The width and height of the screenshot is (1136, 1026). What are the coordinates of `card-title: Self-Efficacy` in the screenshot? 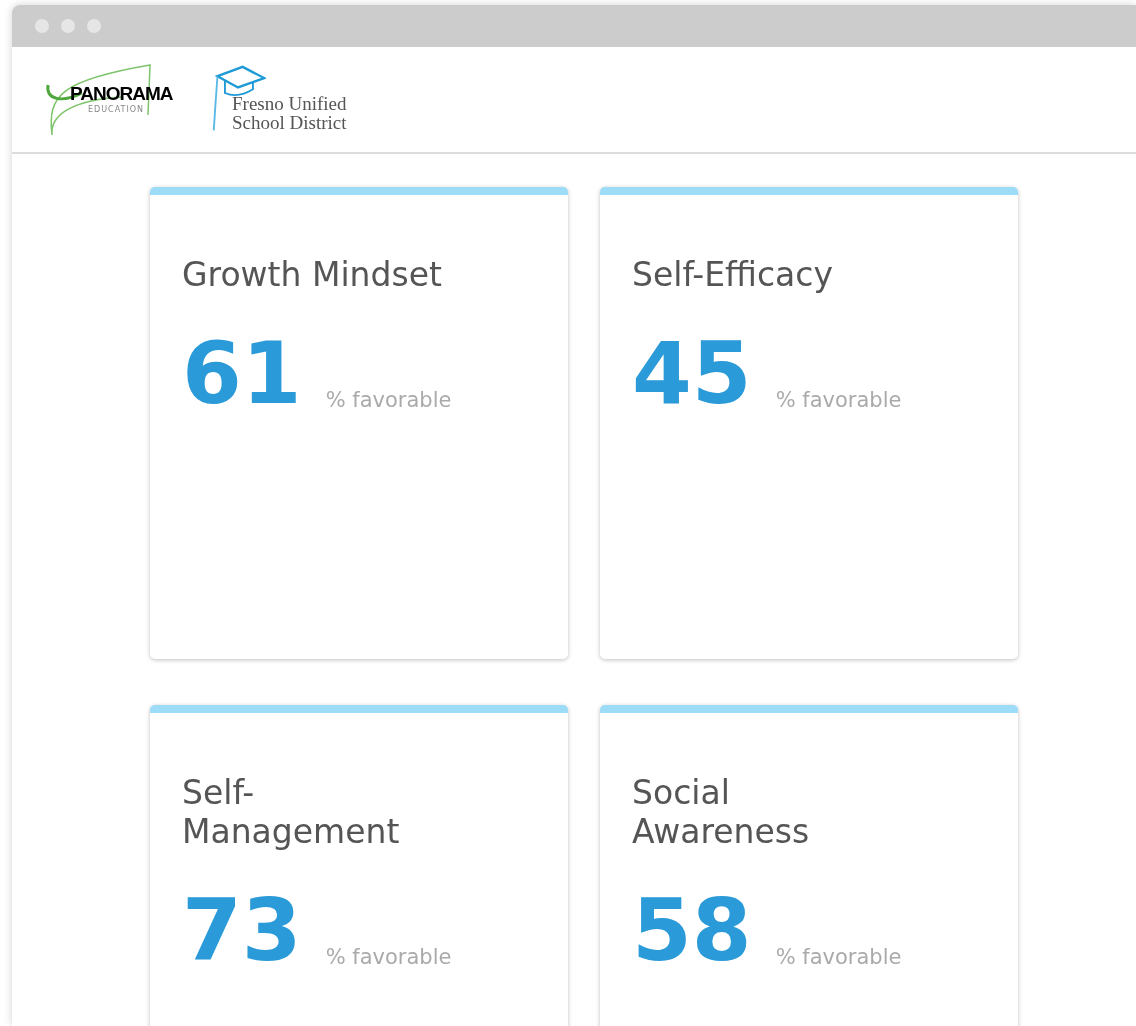 It's located at (733, 274).